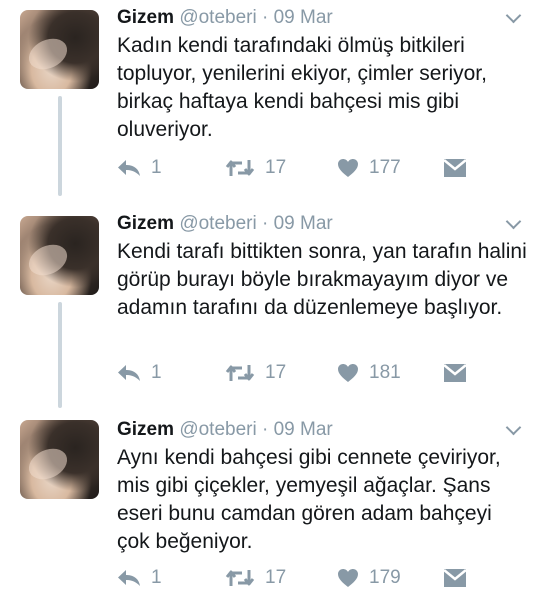  I want to click on tweet-actions: 1 17 181, so click(297, 373).